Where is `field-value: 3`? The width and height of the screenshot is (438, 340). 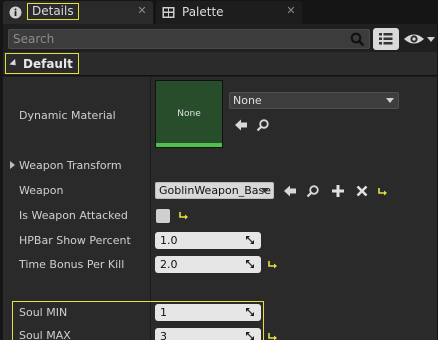 field-value: 3 is located at coordinates (163, 335).